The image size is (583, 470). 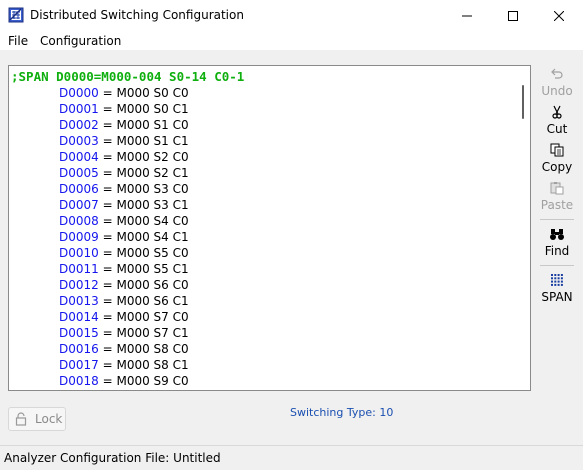 What do you see at coordinates (127, 109) in the screenshot?
I see `config-line: D0001 = M000 S0 C1` at bounding box center [127, 109].